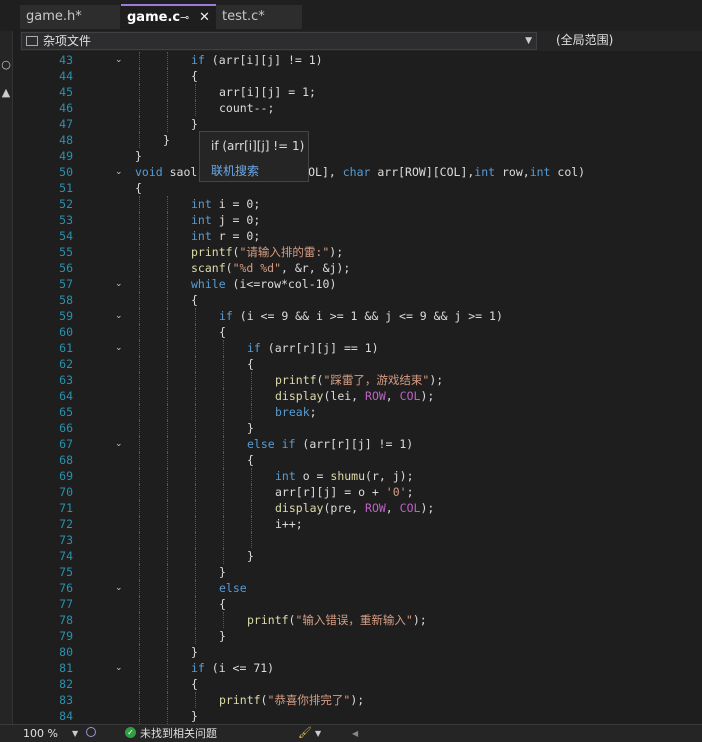 Image resolution: width=702 pixels, height=742 pixels. Describe the element at coordinates (357, 300) in the screenshot. I see `code-line: 58 {` at that location.